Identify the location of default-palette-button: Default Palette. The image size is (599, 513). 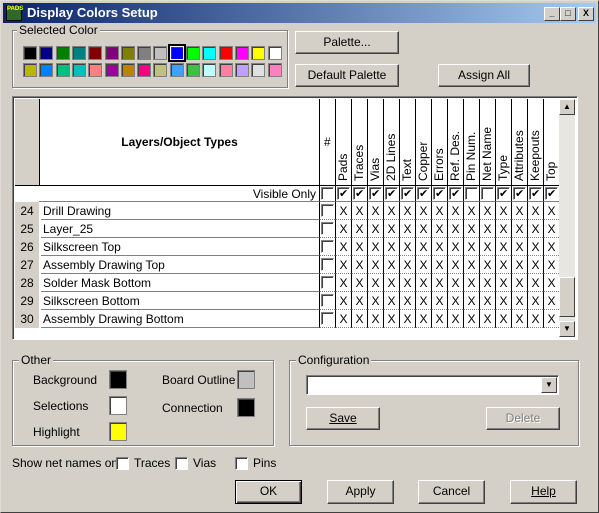
(347, 75).